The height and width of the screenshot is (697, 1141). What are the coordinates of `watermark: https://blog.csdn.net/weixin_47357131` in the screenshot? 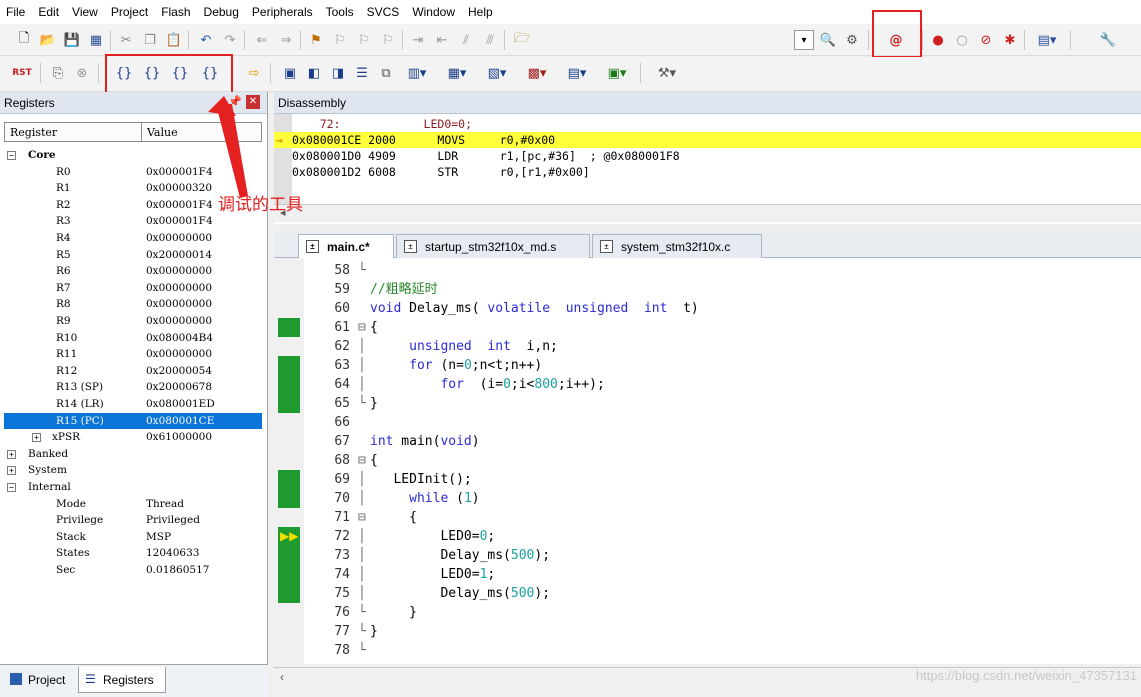 It's located at (1026, 675).